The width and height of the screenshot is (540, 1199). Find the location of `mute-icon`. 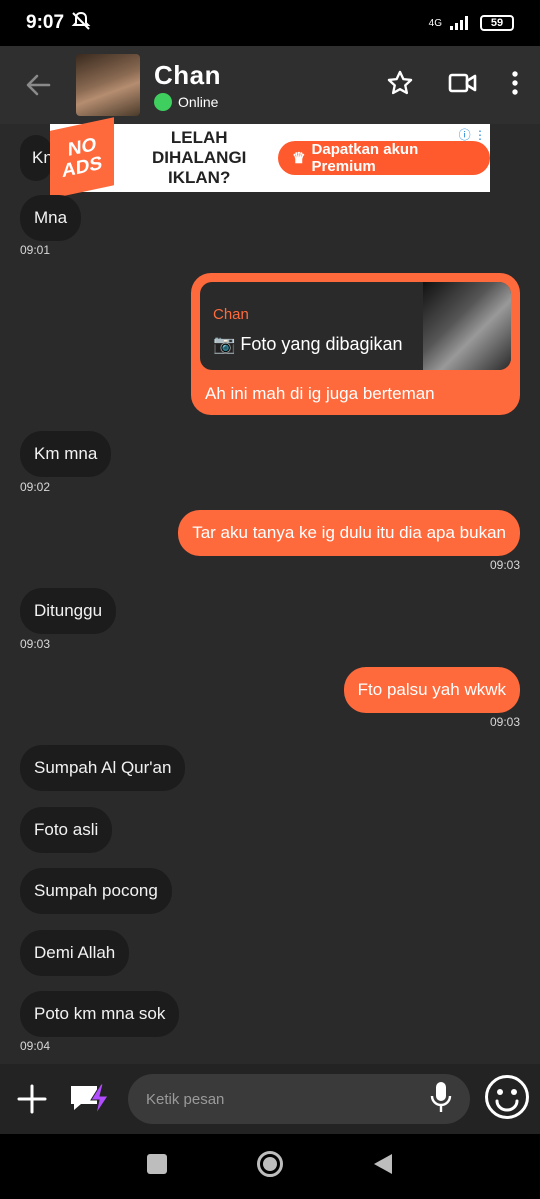

mute-icon is located at coordinates (81, 23).